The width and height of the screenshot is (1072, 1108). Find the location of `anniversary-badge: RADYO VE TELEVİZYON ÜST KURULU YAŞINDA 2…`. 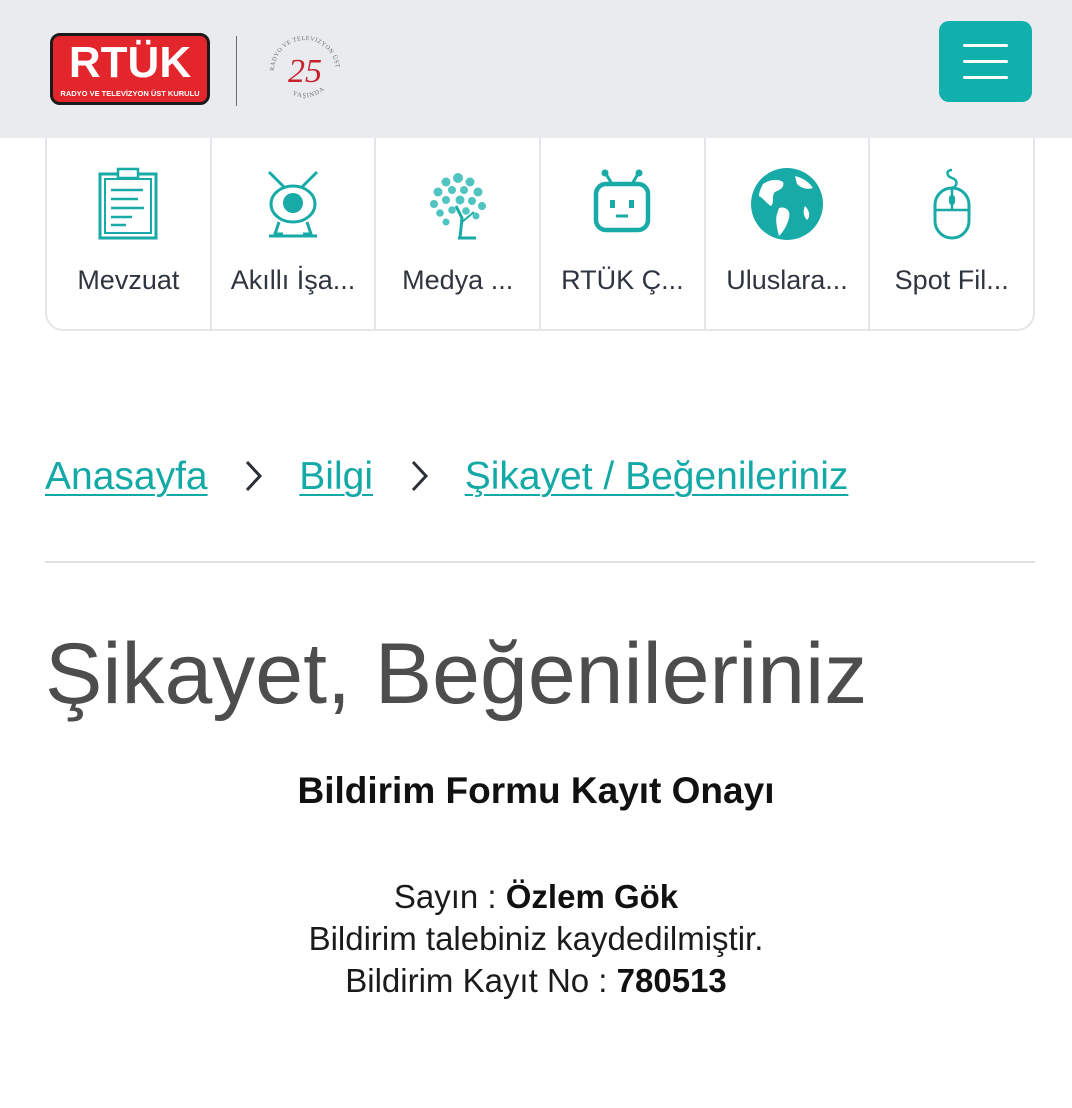

anniversary-badge: RADYO VE TELEVİZYON ÜST KURULU YAŞINDA 2… is located at coordinates (304, 68).